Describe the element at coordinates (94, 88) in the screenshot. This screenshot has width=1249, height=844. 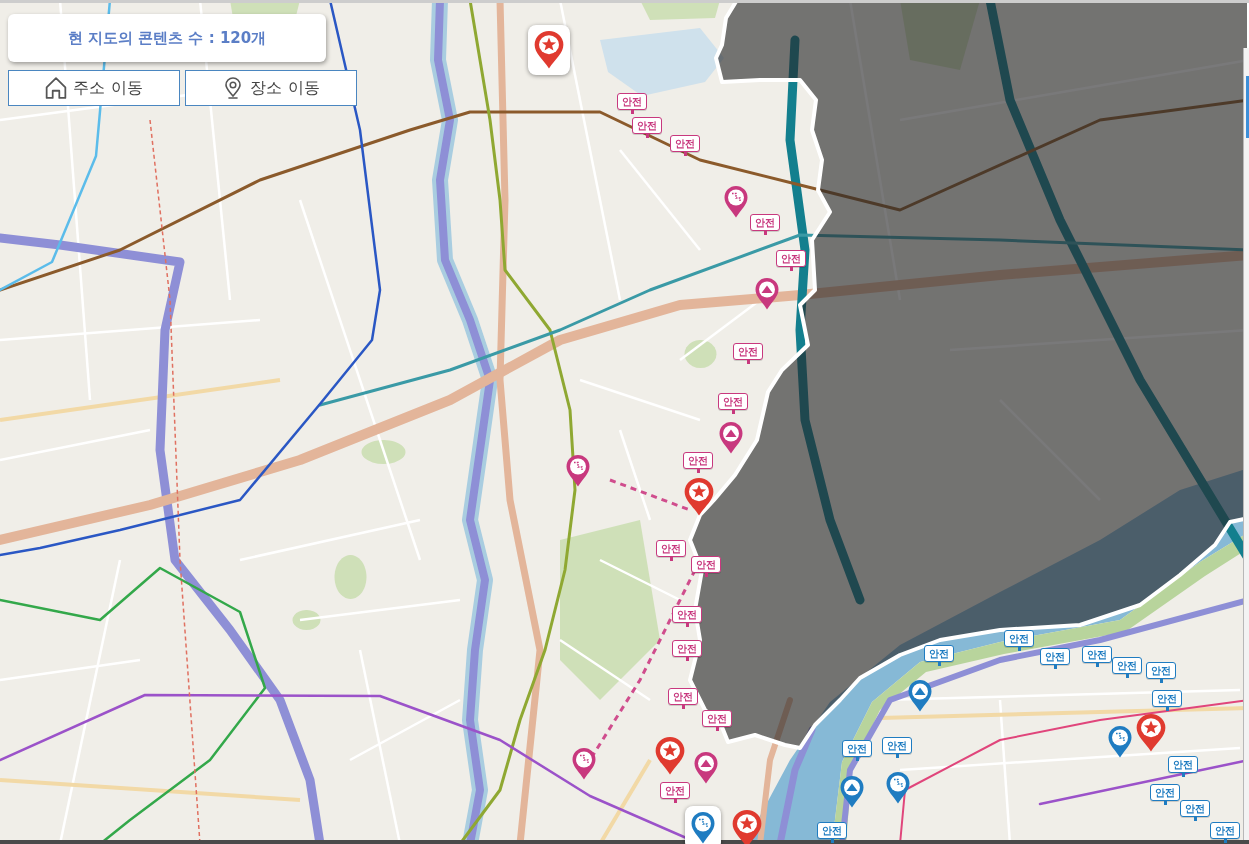
I see `address-move-button: 주소 이동` at that location.